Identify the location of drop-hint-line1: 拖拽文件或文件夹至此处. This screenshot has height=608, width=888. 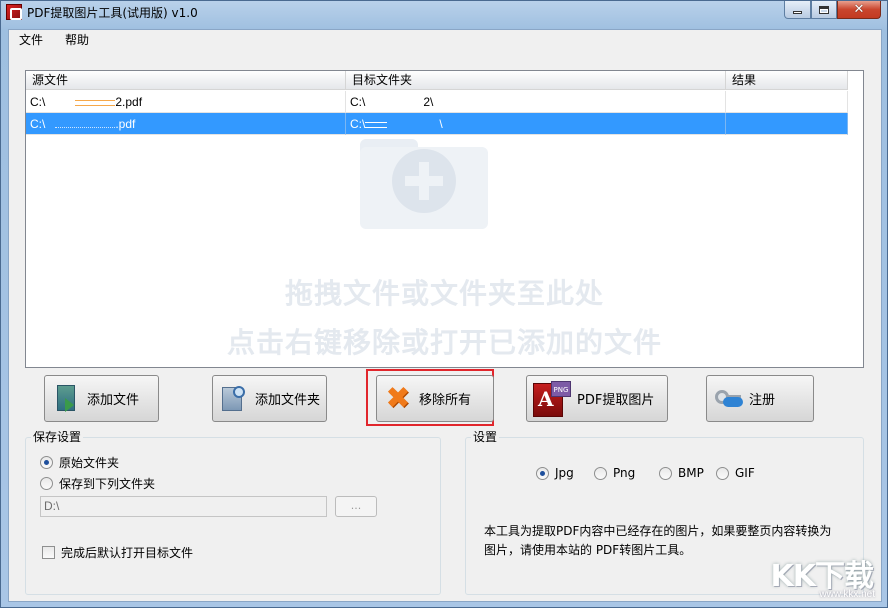
(444, 293).